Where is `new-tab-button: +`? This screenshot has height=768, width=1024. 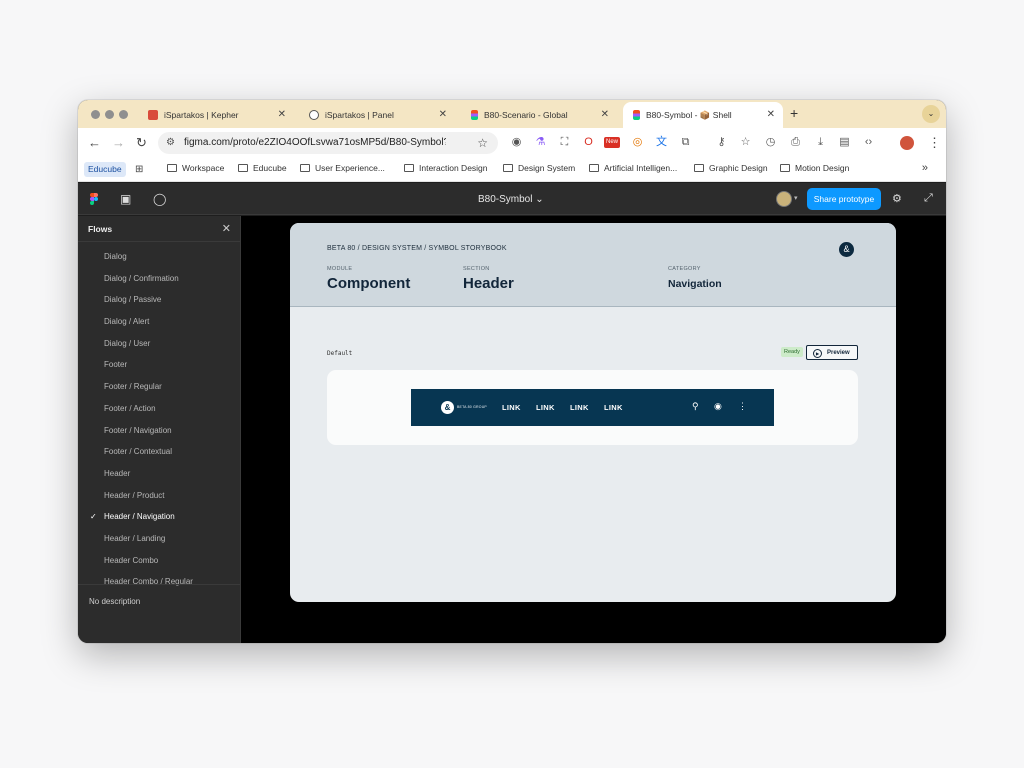
new-tab-button: + is located at coordinates (794, 113).